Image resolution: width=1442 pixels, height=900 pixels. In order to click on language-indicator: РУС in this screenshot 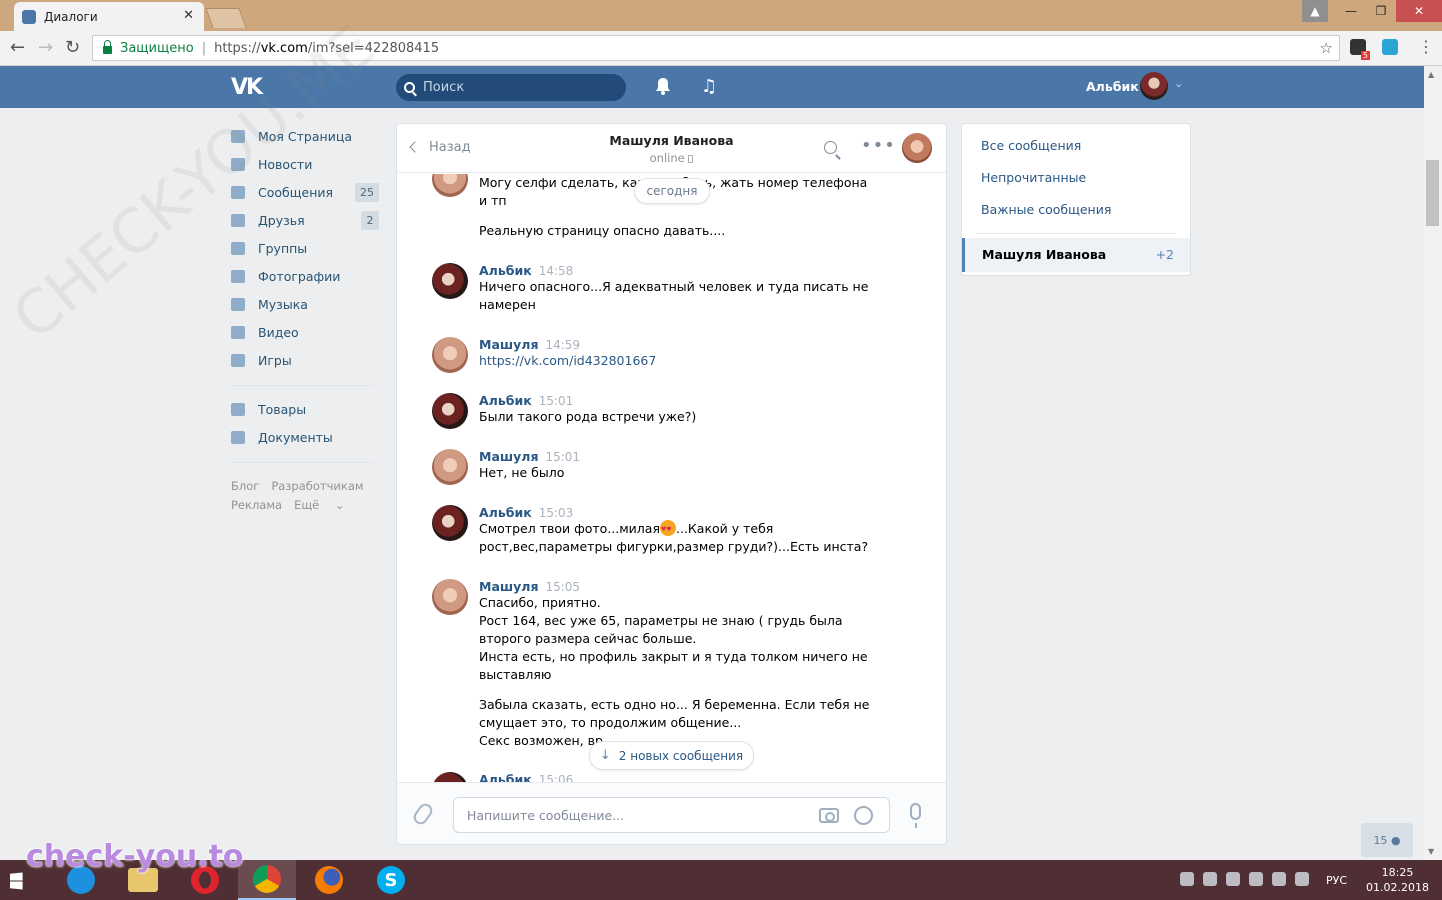, I will do `click(1336, 880)`.